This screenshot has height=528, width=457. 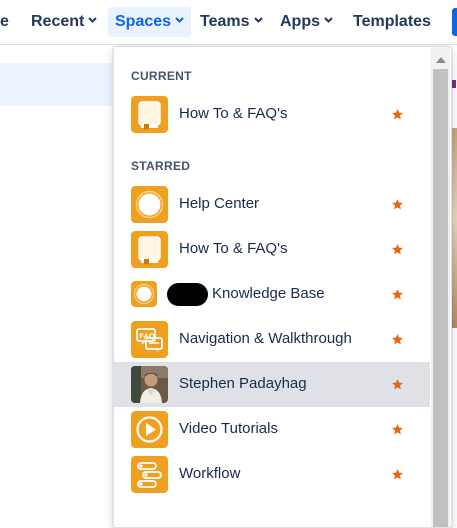 What do you see at coordinates (454, 228) in the screenshot?
I see `background-image` at bounding box center [454, 228].